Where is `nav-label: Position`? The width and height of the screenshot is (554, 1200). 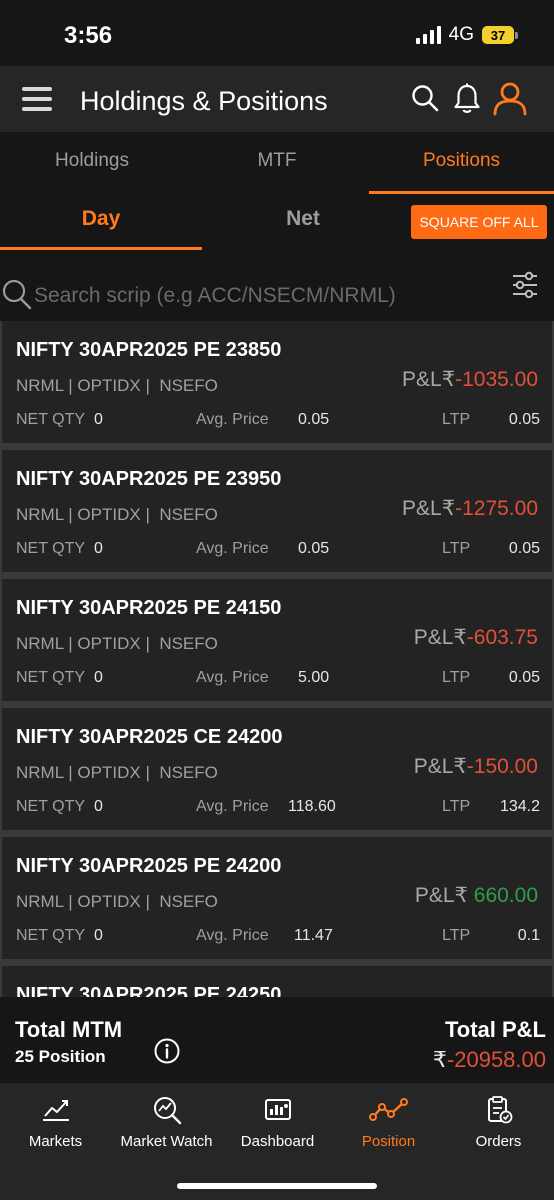 nav-label: Position is located at coordinates (388, 1141).